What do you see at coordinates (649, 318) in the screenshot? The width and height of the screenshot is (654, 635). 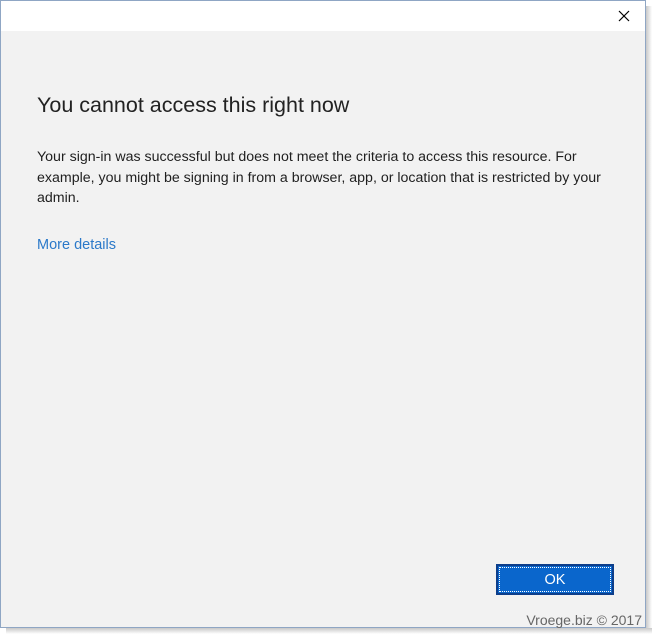 I see `window-shadow-right` at bounding box center [649, 318].